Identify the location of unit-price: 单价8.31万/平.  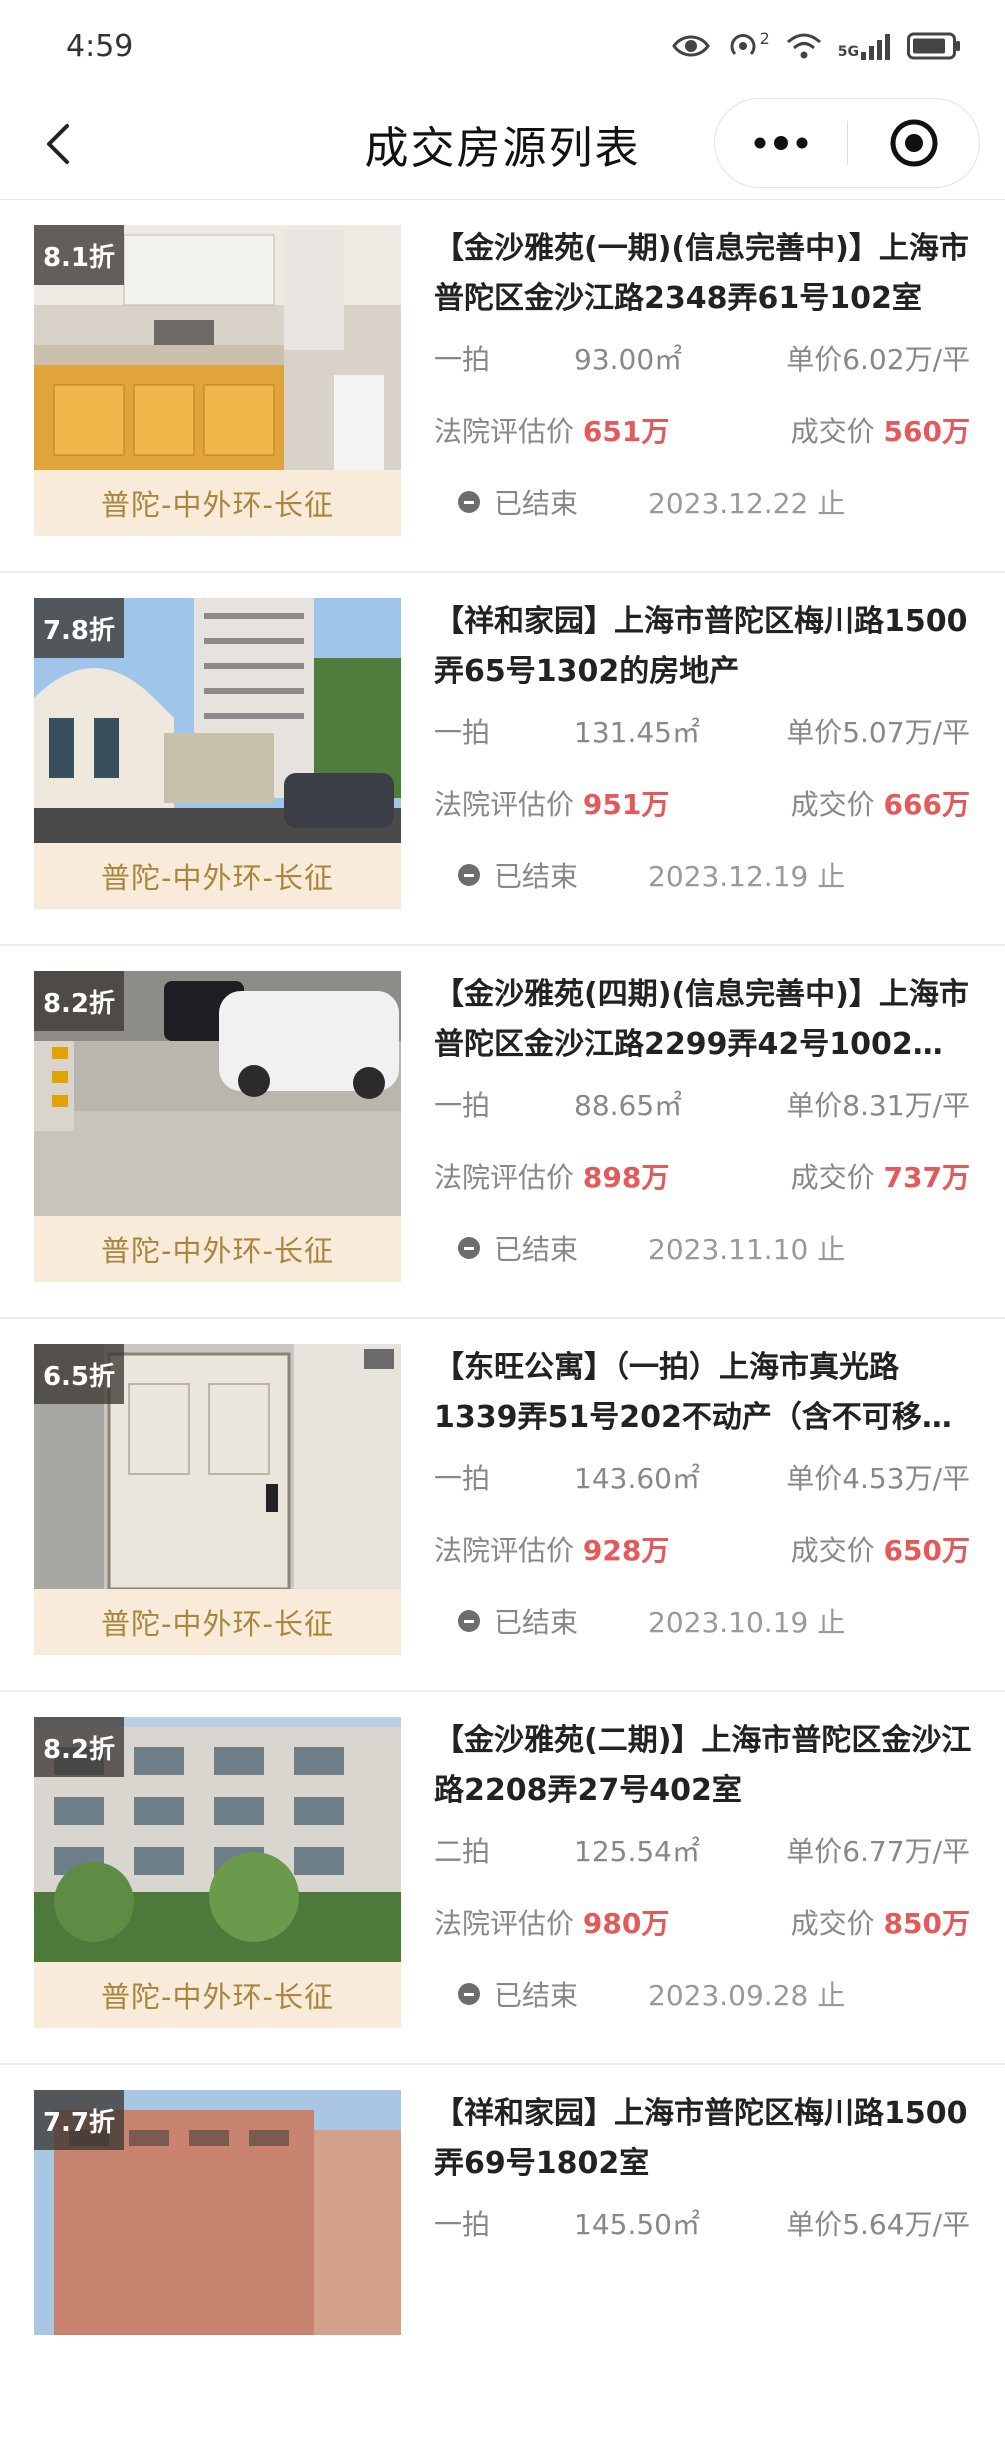
(878, 1105).